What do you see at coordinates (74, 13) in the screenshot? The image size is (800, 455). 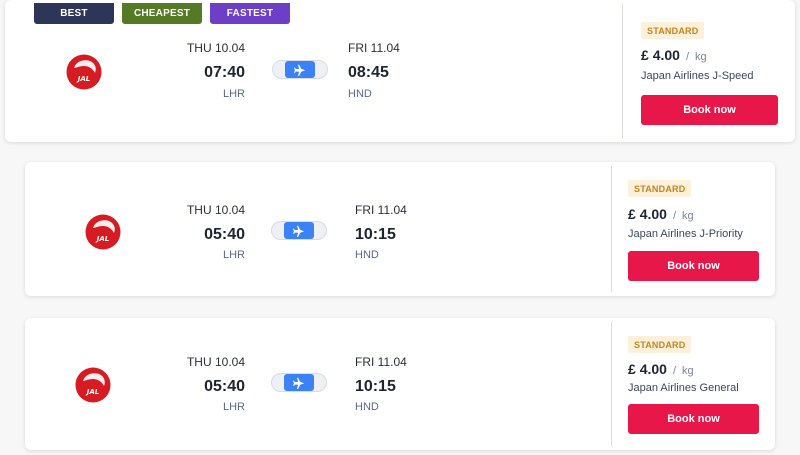 I see `best-tag: BEST` at bounding box center [74, 13].